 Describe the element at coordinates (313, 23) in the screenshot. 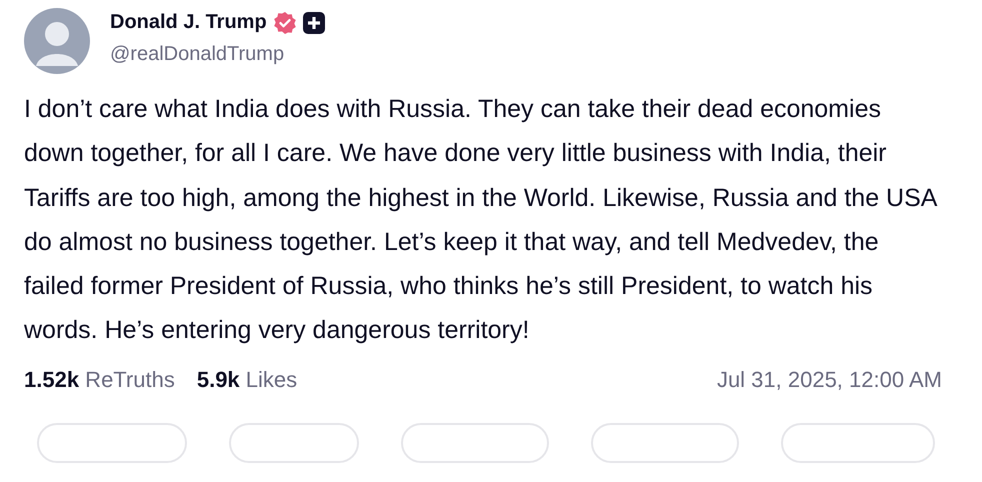

I see `plus-badge-icon` at that location.